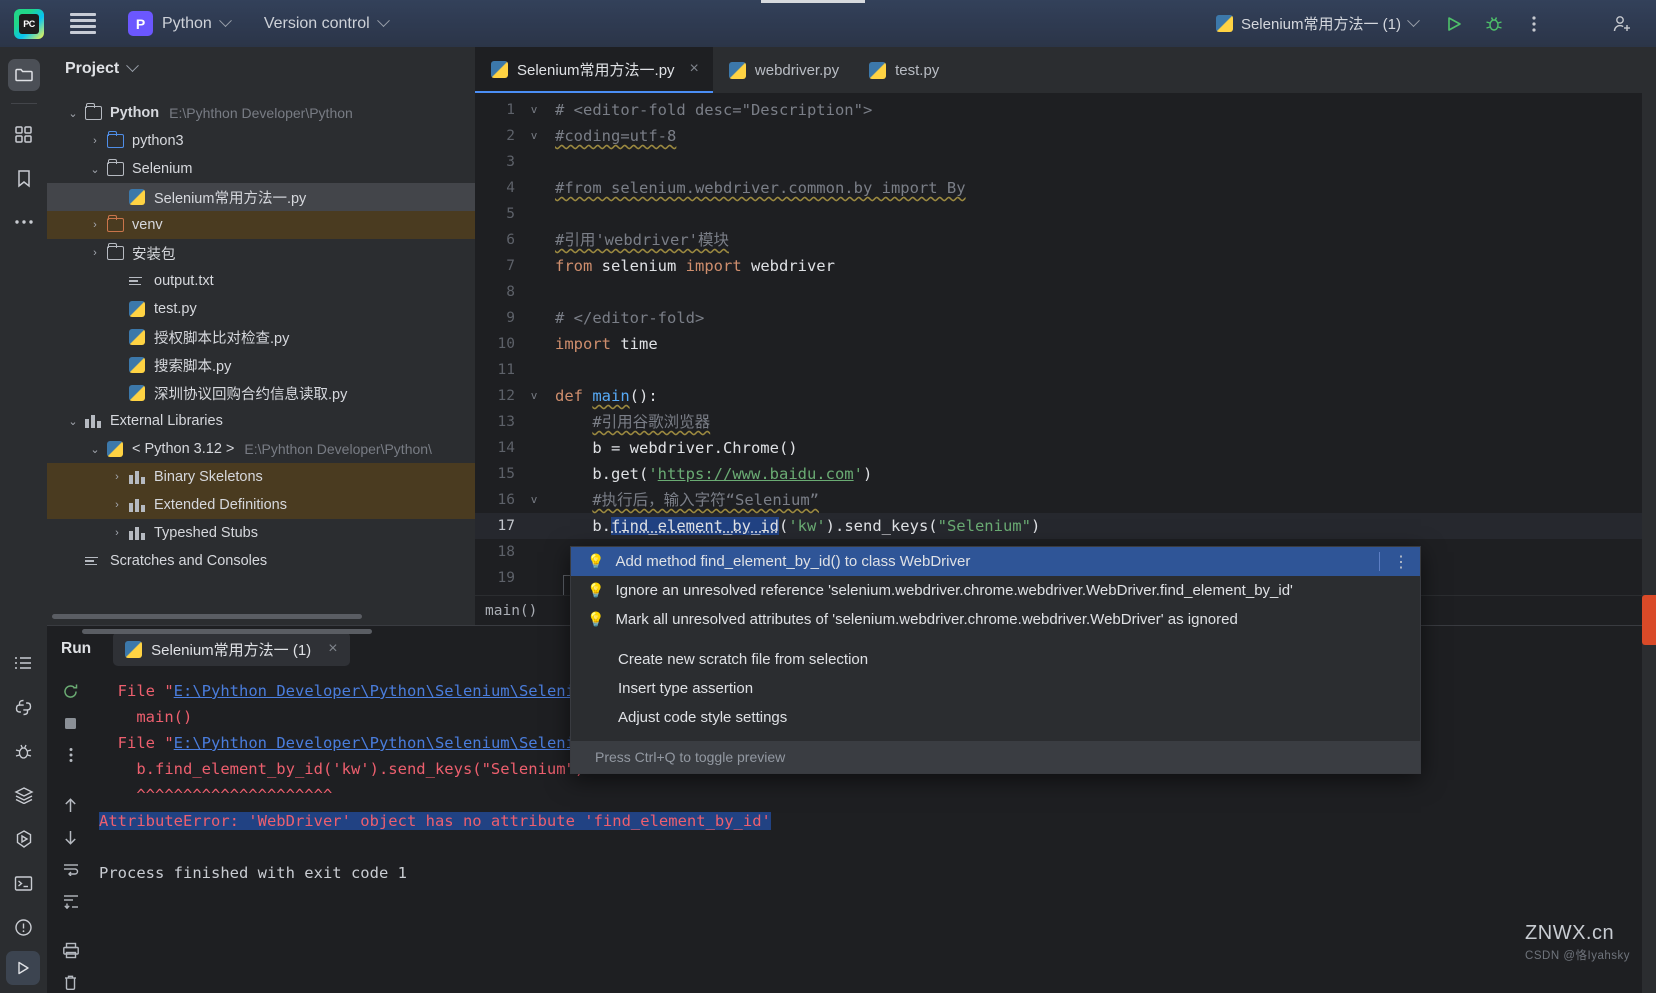 Image resolution: width=1656 pixels, height=993 pixels. I want to click on tree-row: 搜索脚本.py, so click(261, 365).